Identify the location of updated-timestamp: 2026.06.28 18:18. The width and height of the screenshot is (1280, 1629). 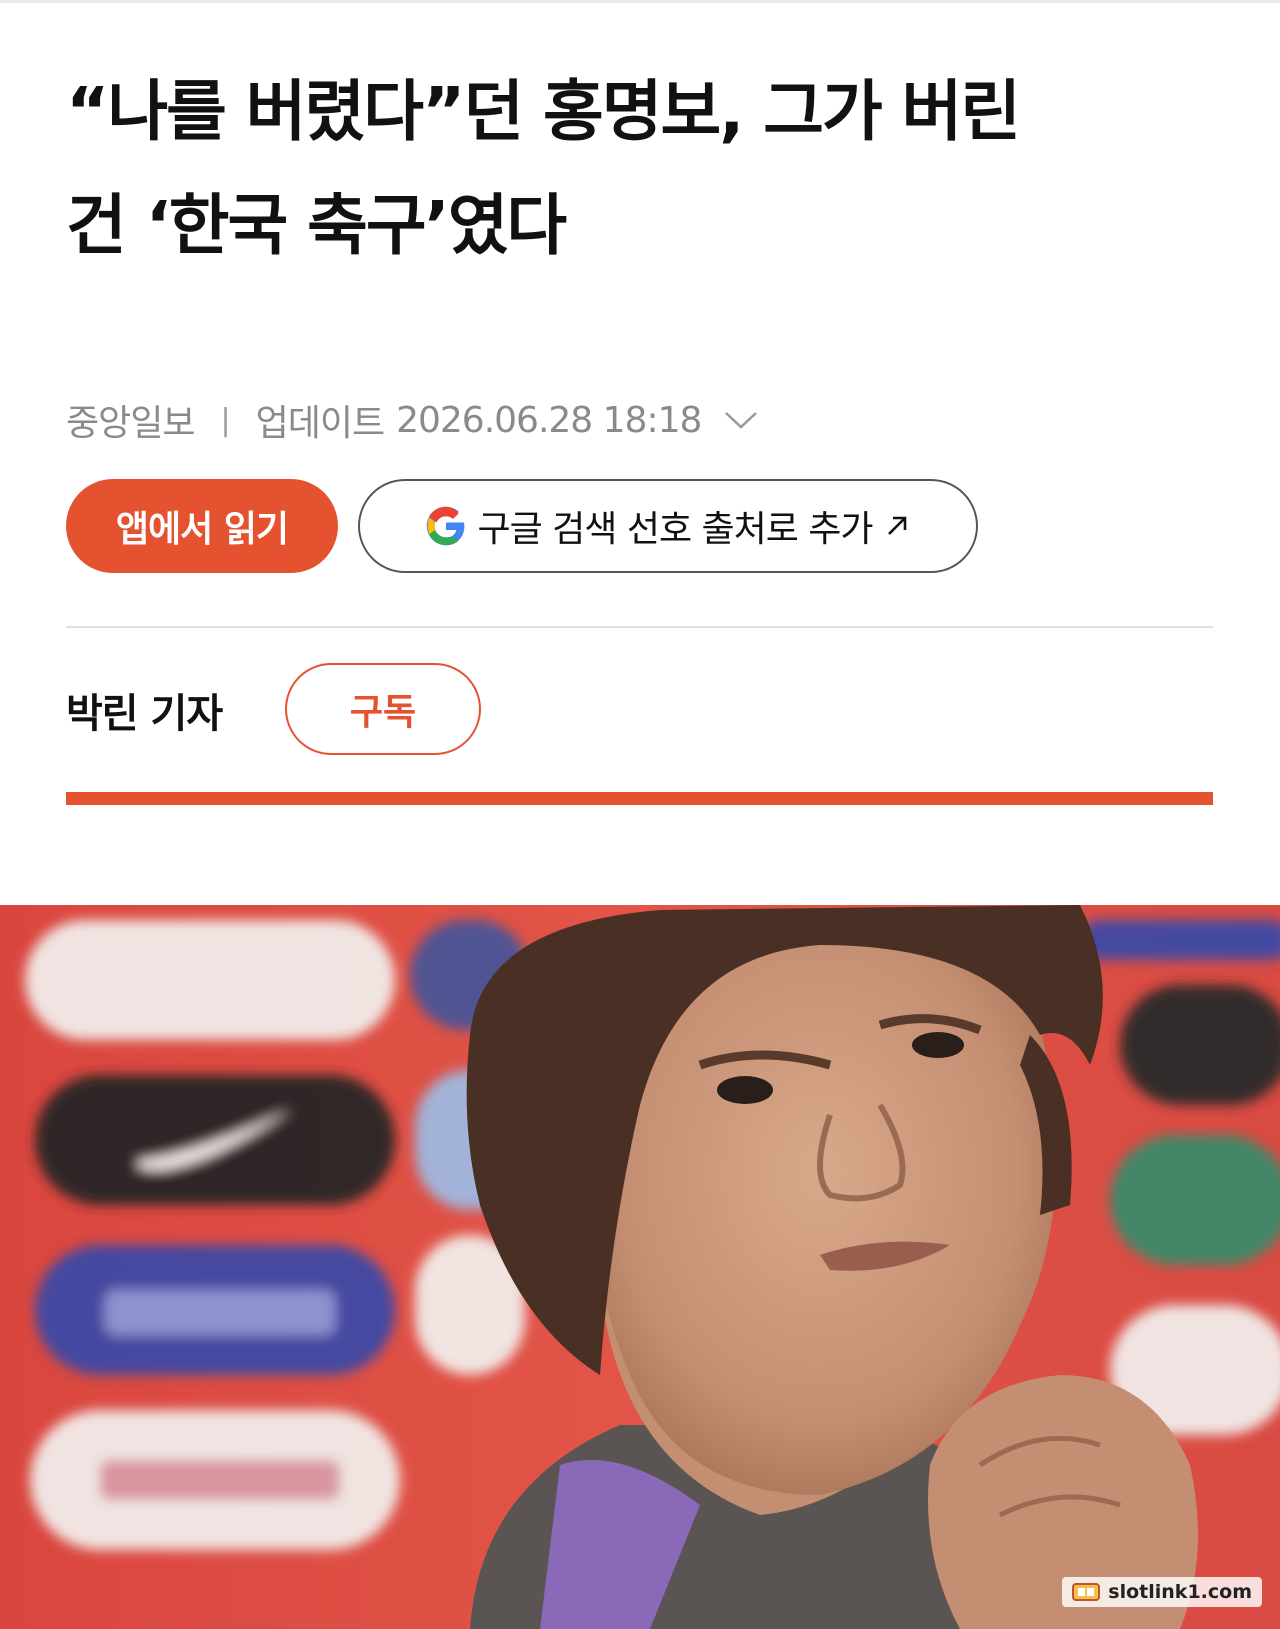
(549, 420).